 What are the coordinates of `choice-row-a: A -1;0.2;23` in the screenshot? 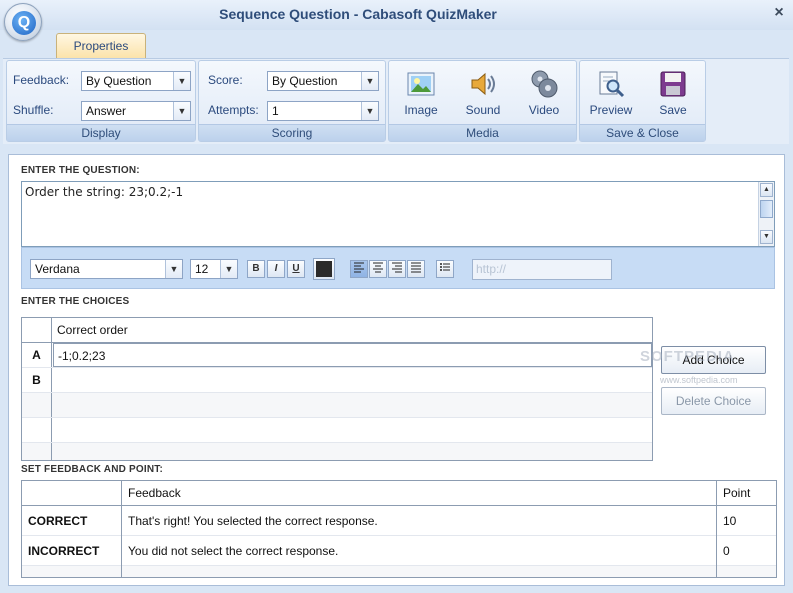 It's located at (337, 355).